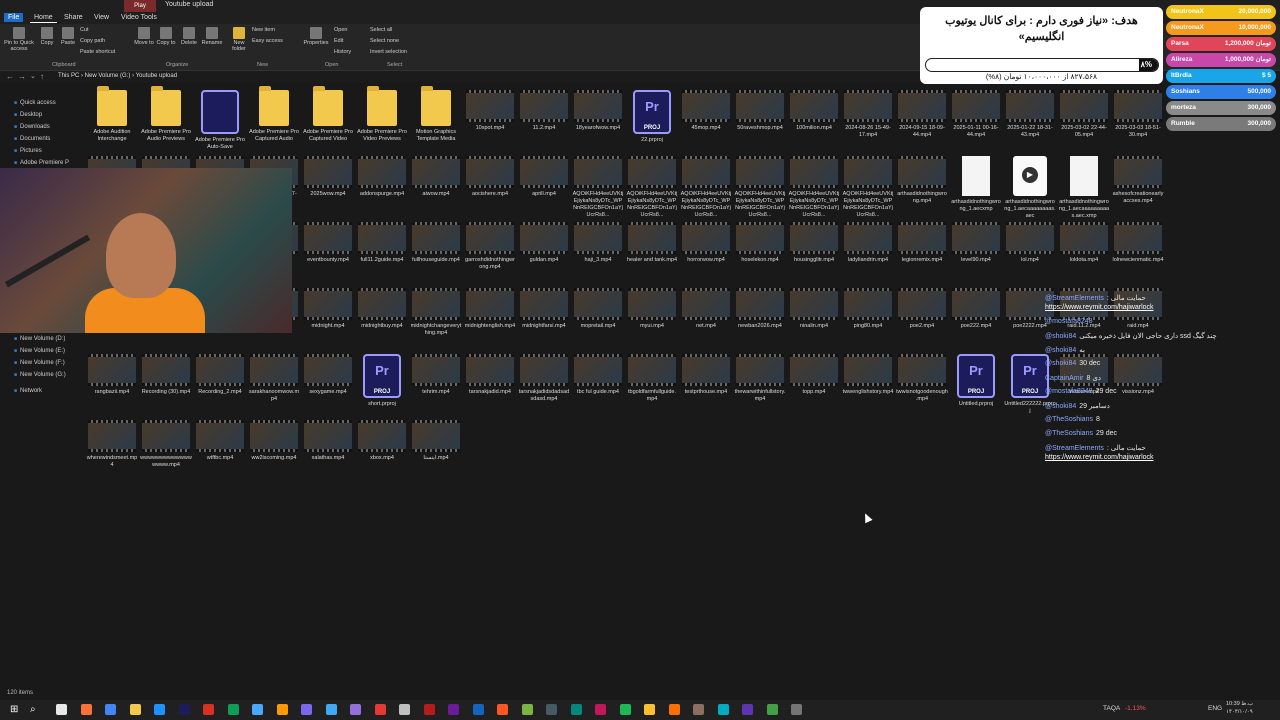 The width and height of the screenshot is (1280, 720). I want to click on nav-item: Downloads, so click(32, 127).